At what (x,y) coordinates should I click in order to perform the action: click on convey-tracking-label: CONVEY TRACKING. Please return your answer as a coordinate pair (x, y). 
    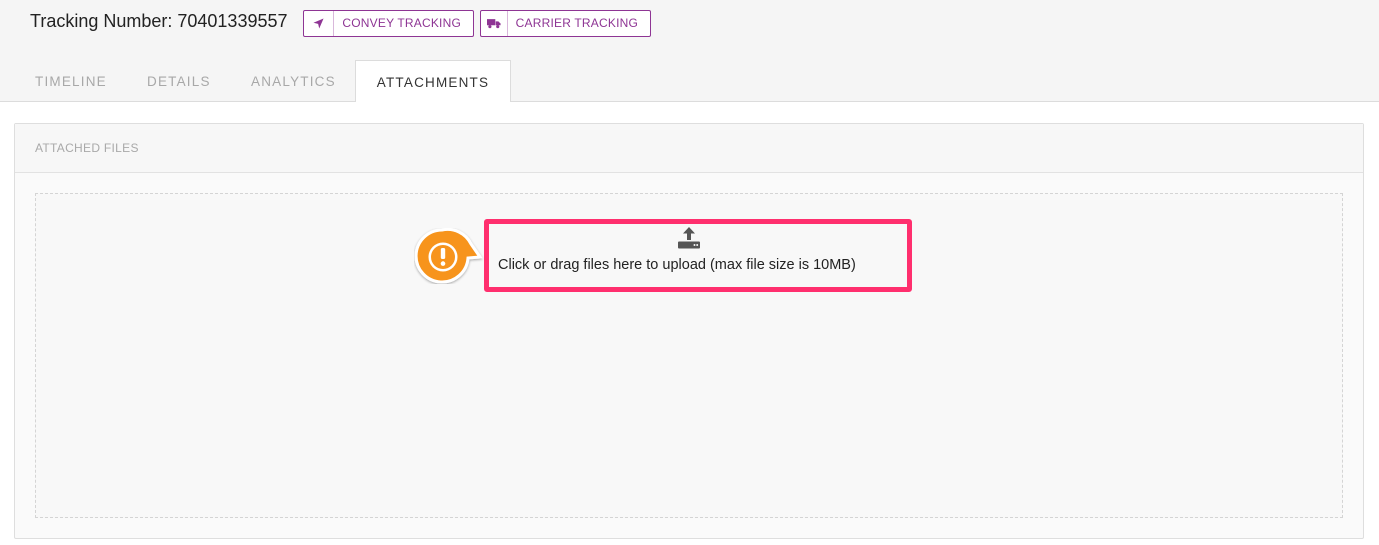
    Looking at the image, I should click on (401, 23).